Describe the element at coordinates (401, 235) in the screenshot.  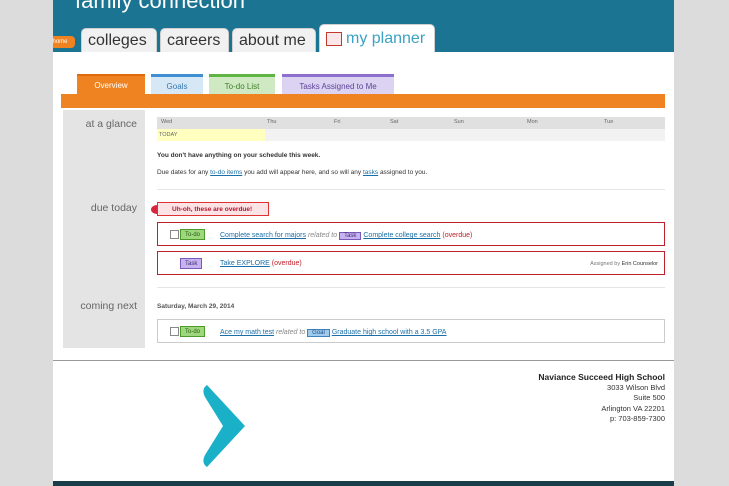
I see `related-task-link: Complete college search` at that location.